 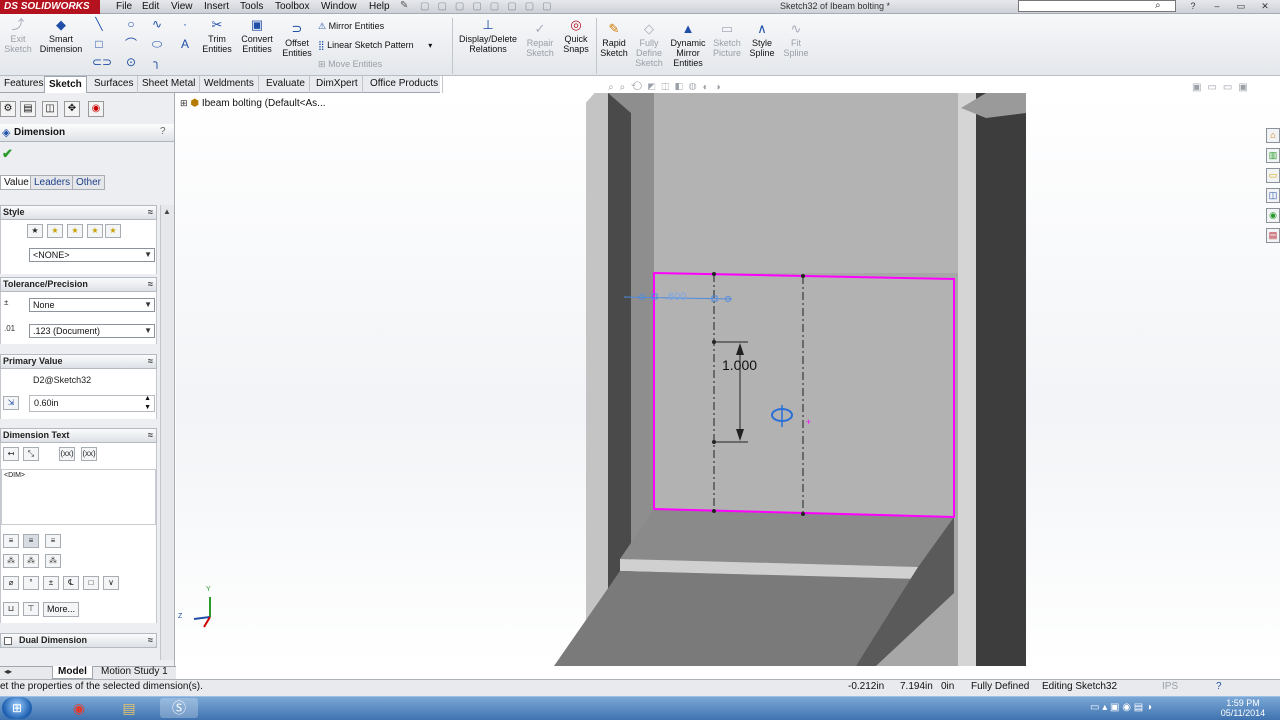 What do you see at coordinates (1217, 6) in the screenshot?
I see `minimize-icon: –` at bounding box center [1217, 6].